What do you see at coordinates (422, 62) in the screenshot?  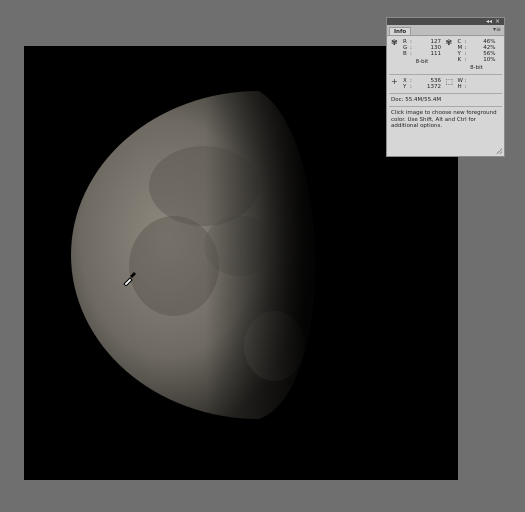 I see `rgb-bit-depth: 8-bit` at bounding box center [422, 62].